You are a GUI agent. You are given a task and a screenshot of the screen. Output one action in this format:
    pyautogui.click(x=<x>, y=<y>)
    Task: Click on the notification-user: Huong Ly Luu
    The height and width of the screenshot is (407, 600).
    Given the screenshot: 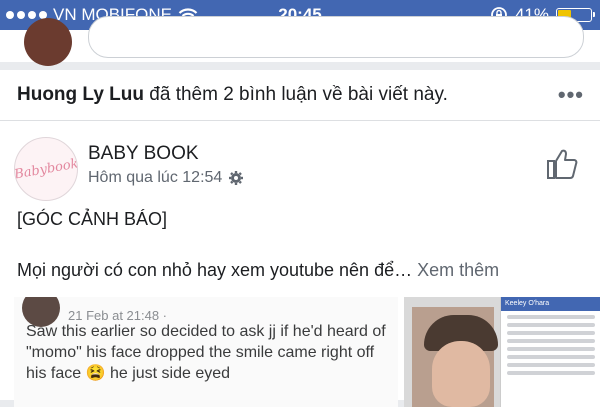 What is the action you would take?
    pyautogui.click(x=80, y=94)
    